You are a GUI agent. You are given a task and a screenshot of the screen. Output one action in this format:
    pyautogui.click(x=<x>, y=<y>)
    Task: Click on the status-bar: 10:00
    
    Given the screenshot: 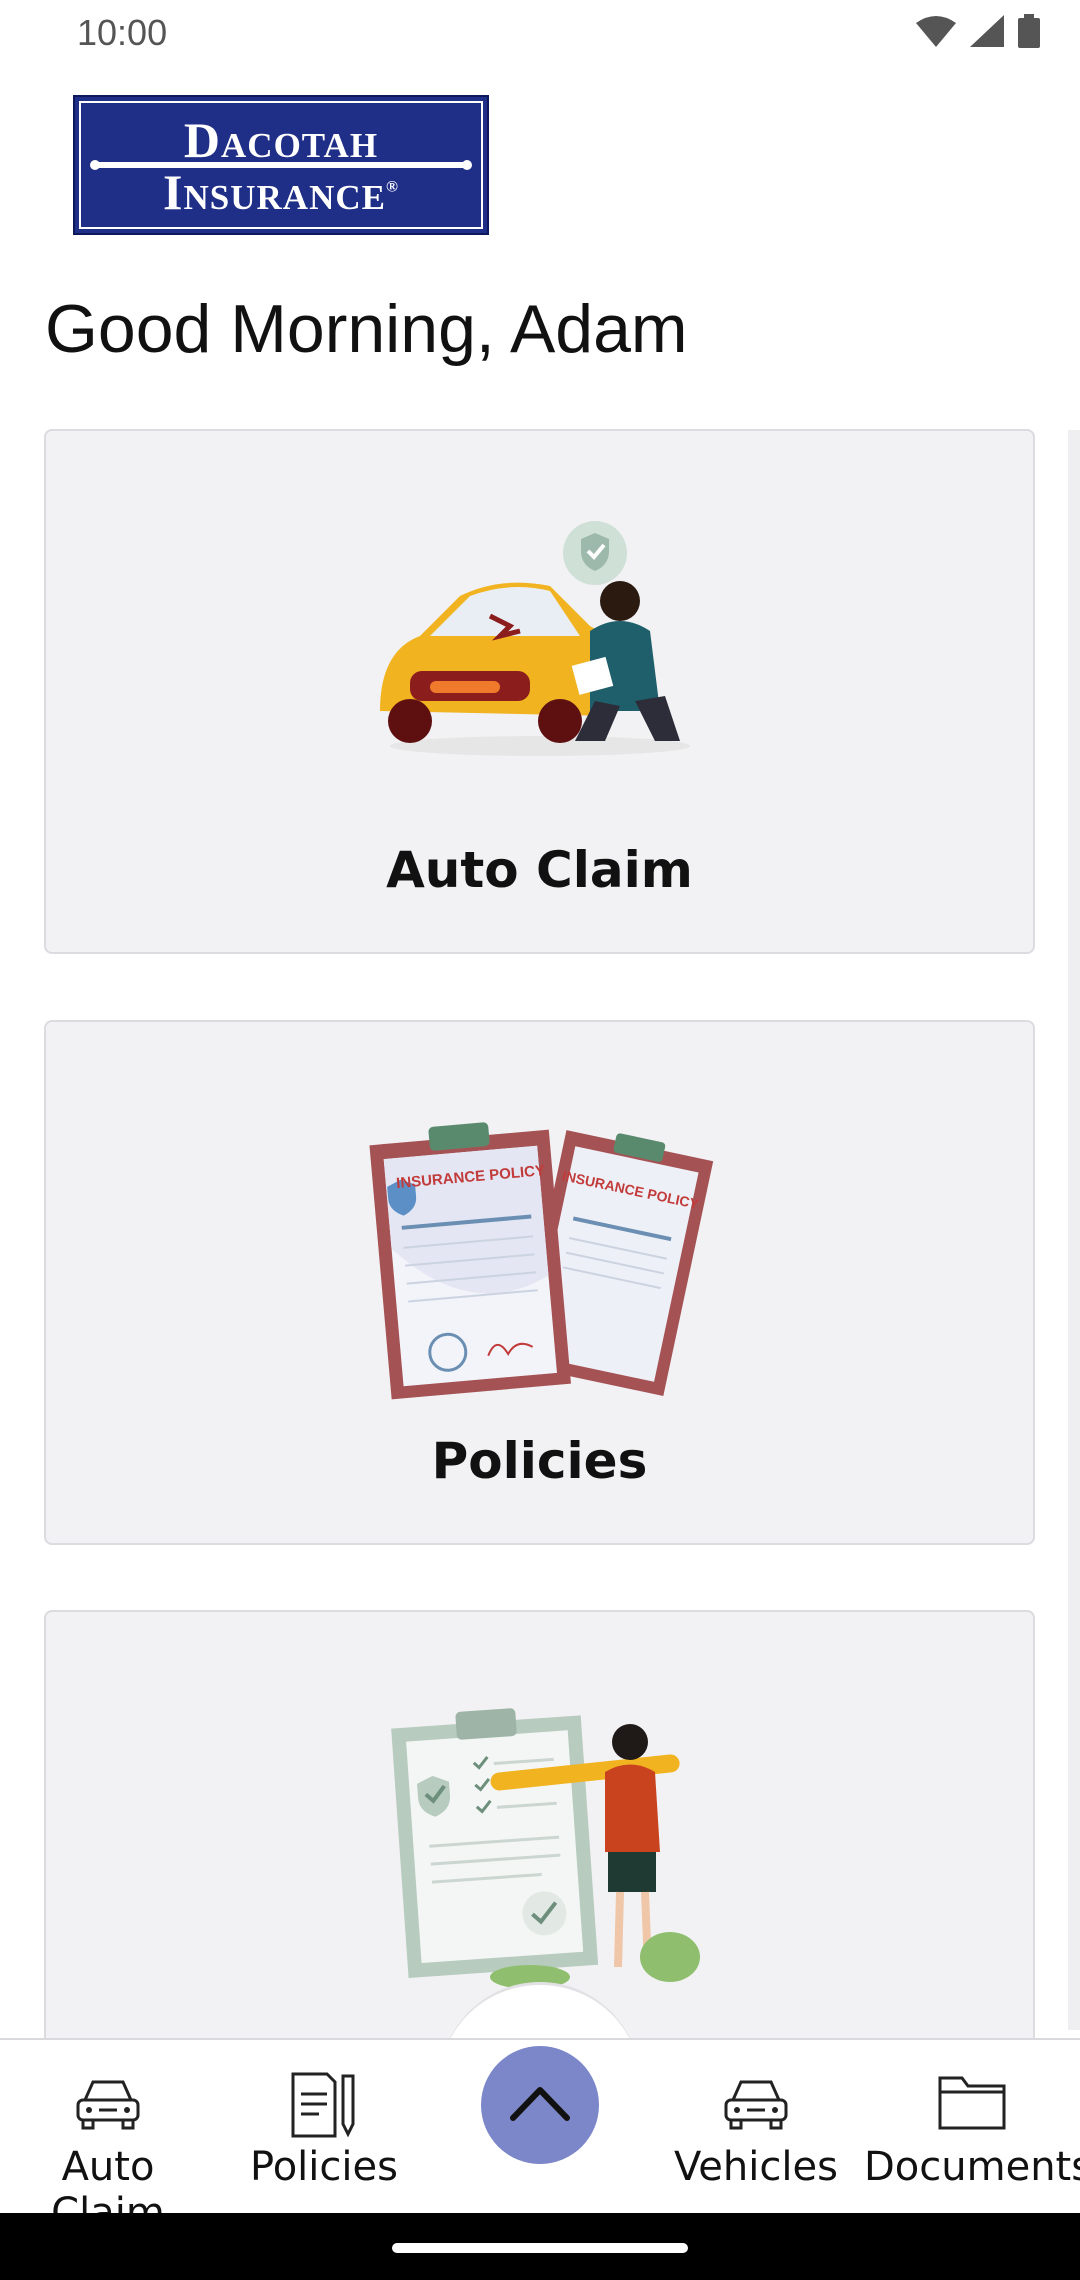 What is the action you would take?
    pyautogui.click(x=540, y=35)
    